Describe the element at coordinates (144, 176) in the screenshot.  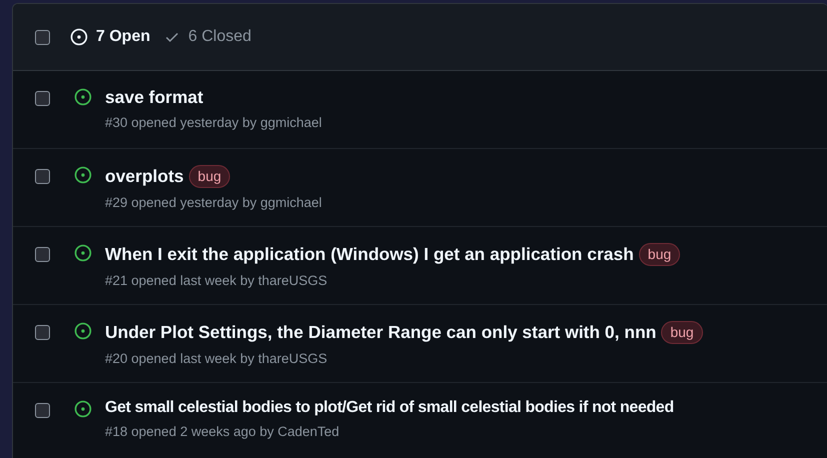
I see `issue-title: overplots` at that location.